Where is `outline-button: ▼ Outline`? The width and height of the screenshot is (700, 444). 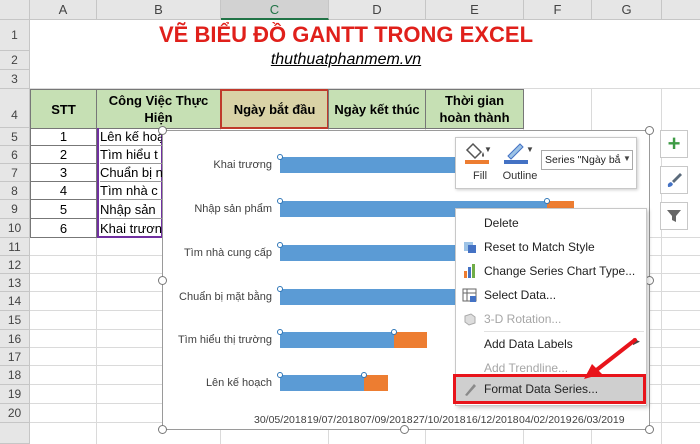
outline-button: ▼ Outline is located at coordinates (520, 162).